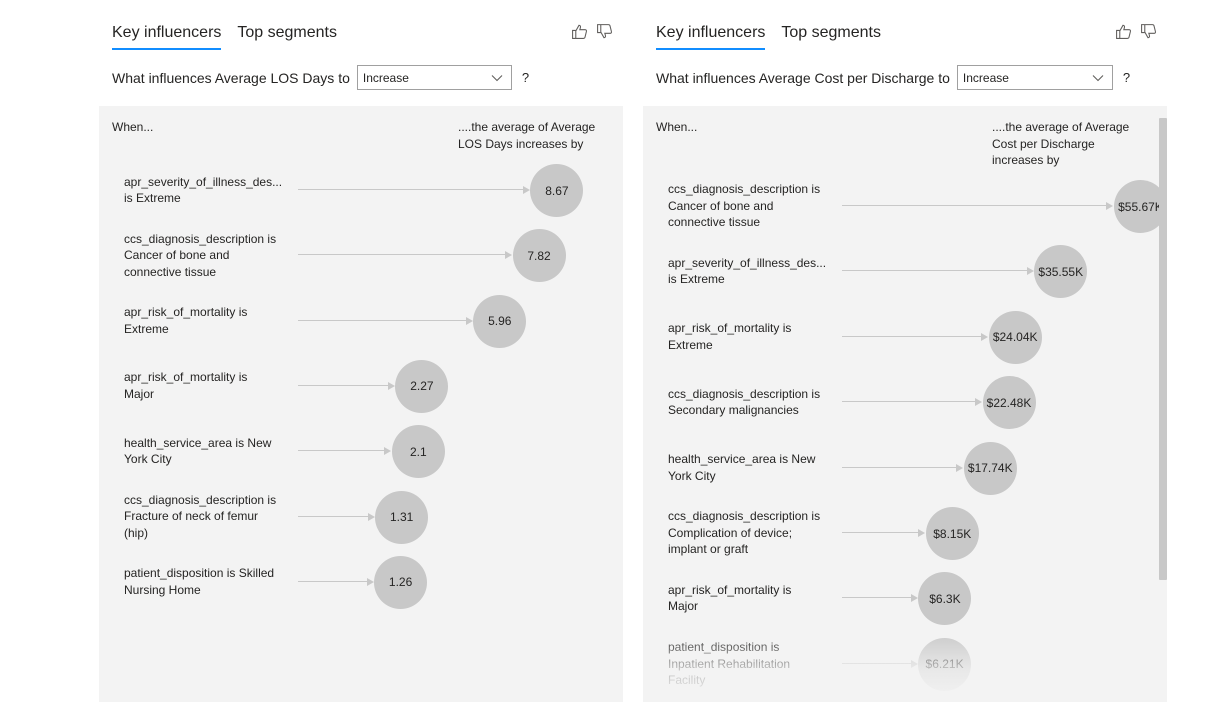  I want to click on increase-bubble: $6.21K, so click(945, 664).